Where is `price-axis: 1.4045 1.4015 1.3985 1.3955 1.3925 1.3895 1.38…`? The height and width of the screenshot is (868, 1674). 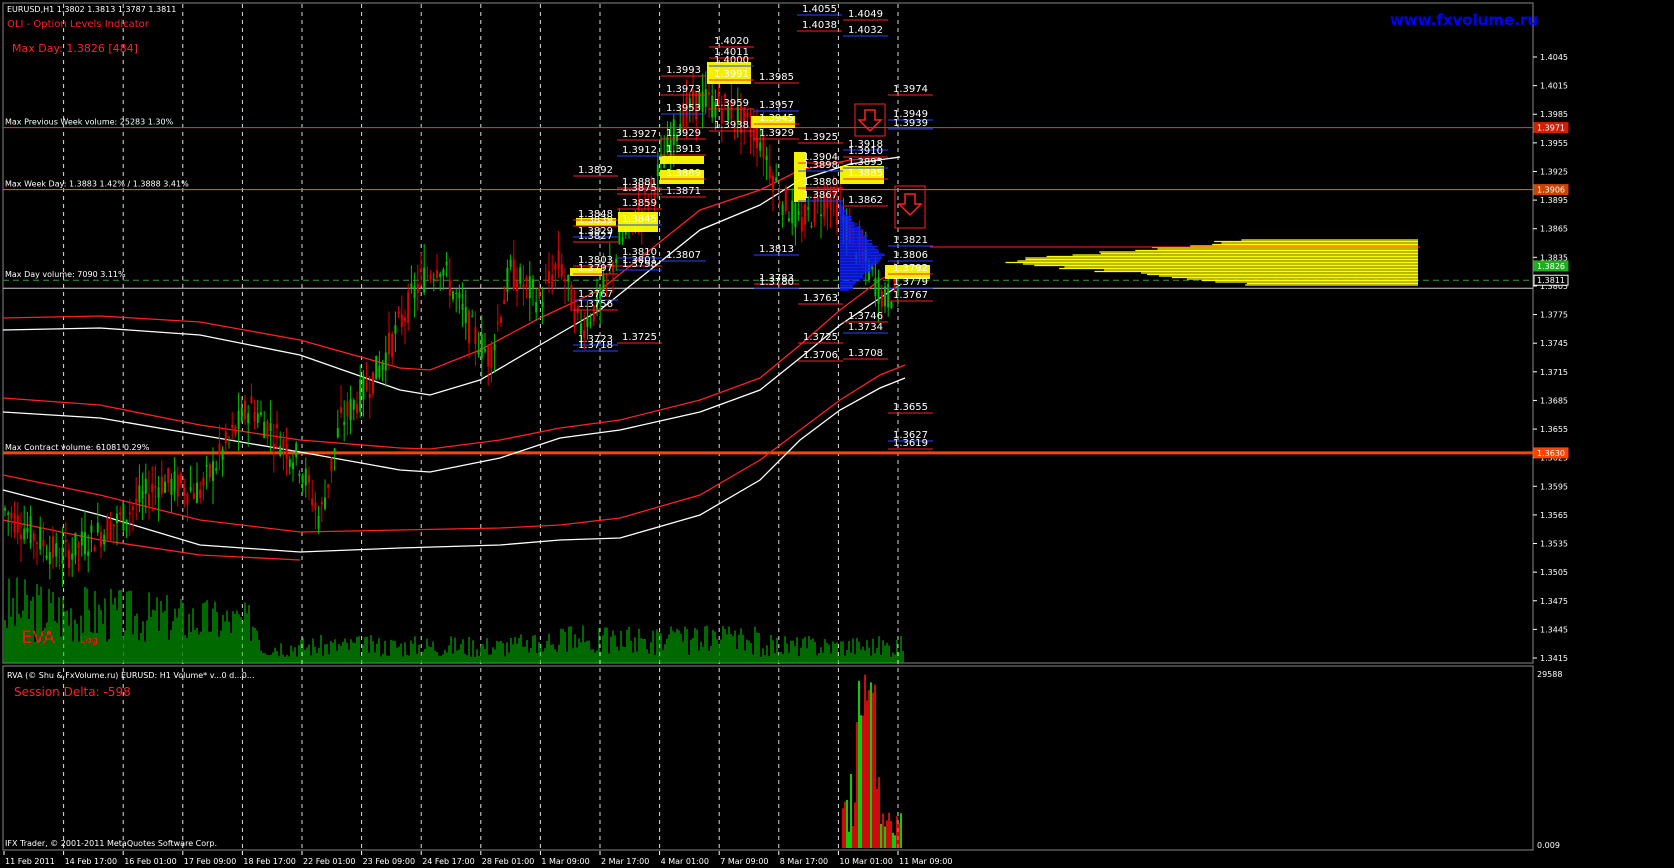 price-axis: 1.4045 1.4015 1.3985 1.3955 1.3925 1.3895 1.38… is located at coordinates (1551, 358).